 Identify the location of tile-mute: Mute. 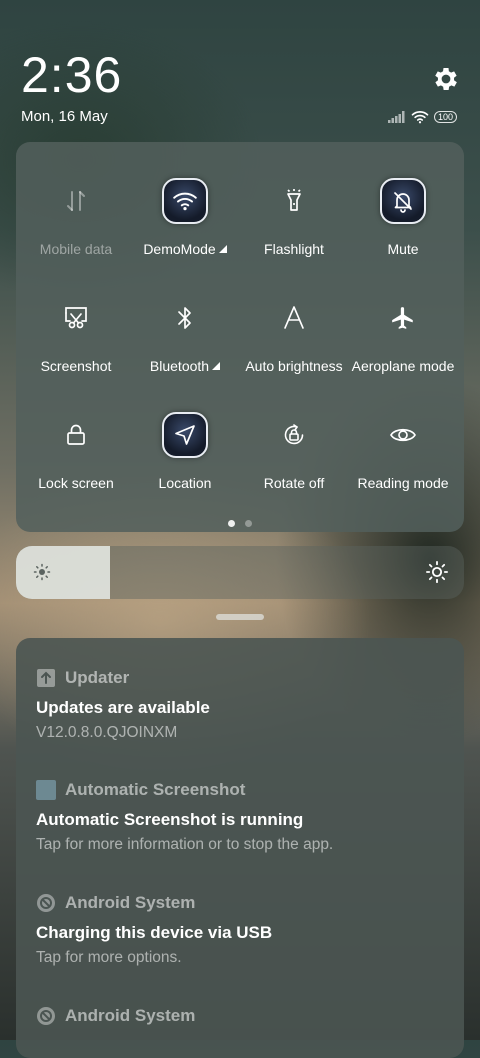
(403, 217).